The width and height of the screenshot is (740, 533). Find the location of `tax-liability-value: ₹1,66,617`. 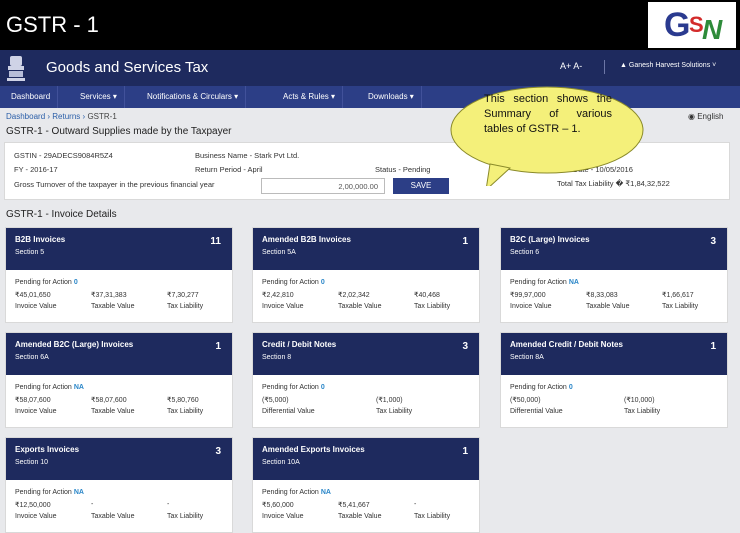

tax-liability-value: ₹1,66,617 is located at coordinates (678, 295).